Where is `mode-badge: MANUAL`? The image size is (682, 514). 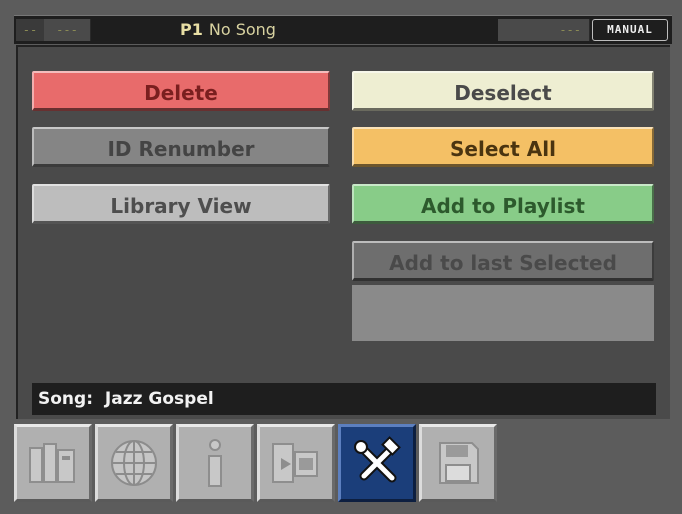
mode-badge: MANUAL is located at coordinates (630, 30).